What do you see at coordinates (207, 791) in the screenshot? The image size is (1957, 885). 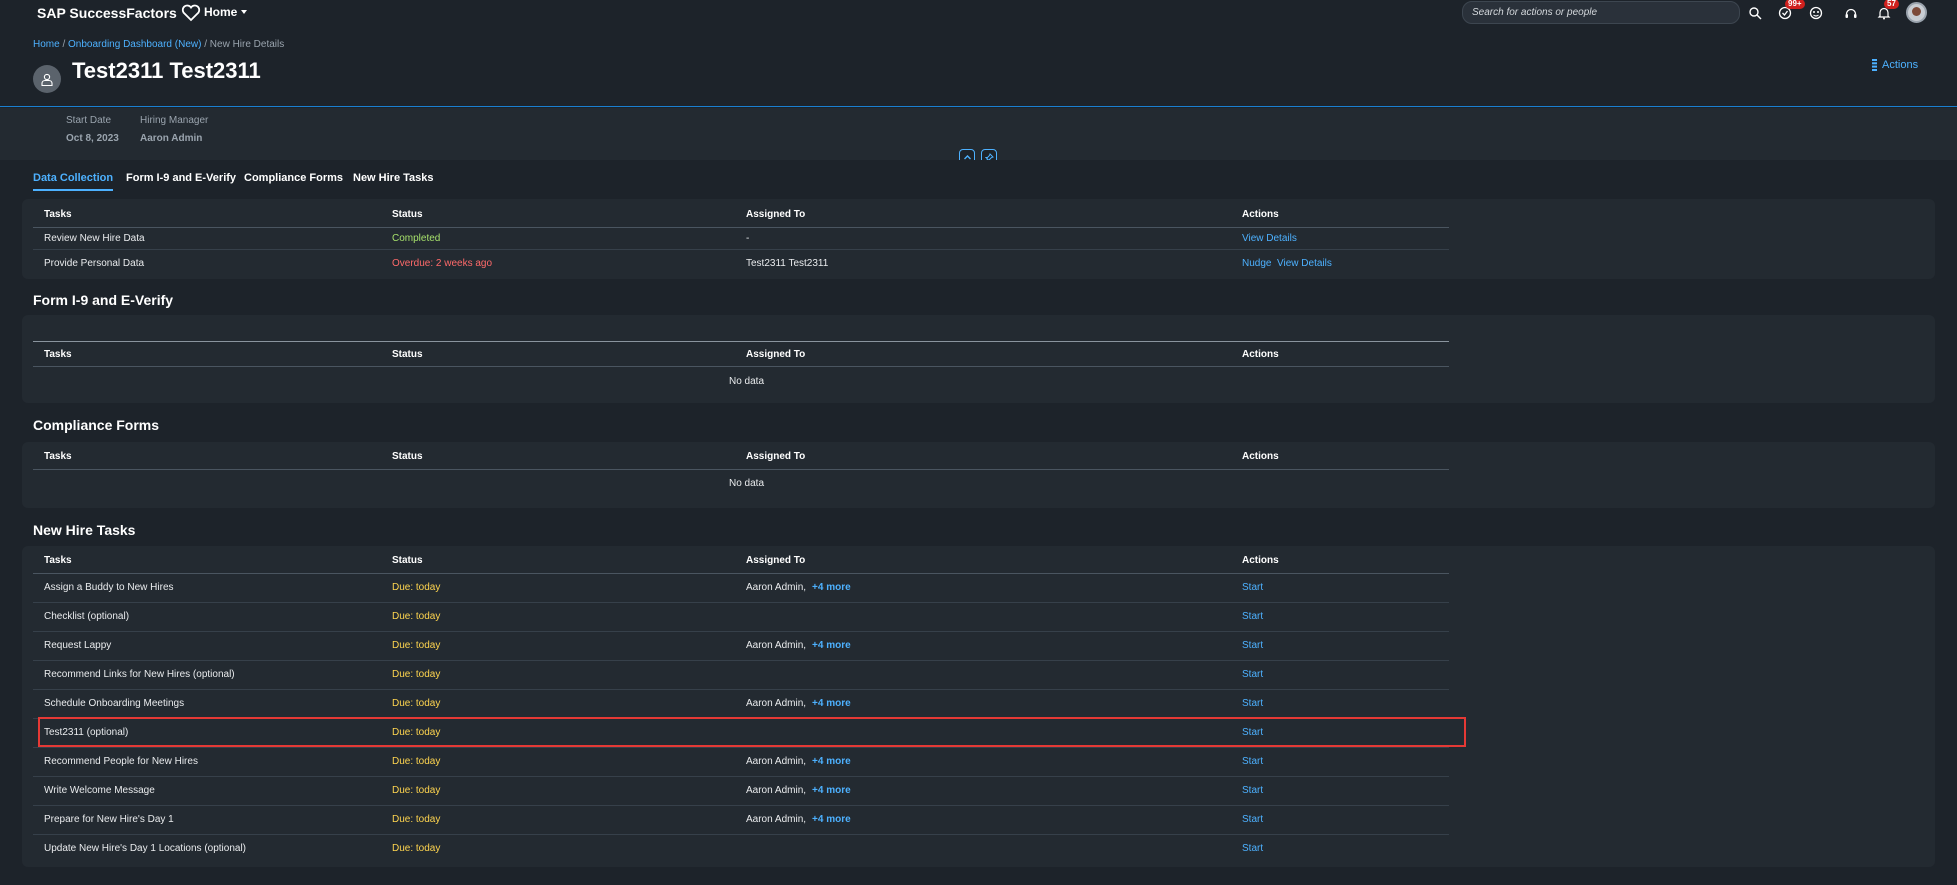 I see `task-name: Write Welcome Message` at bounding box center [207, 791].